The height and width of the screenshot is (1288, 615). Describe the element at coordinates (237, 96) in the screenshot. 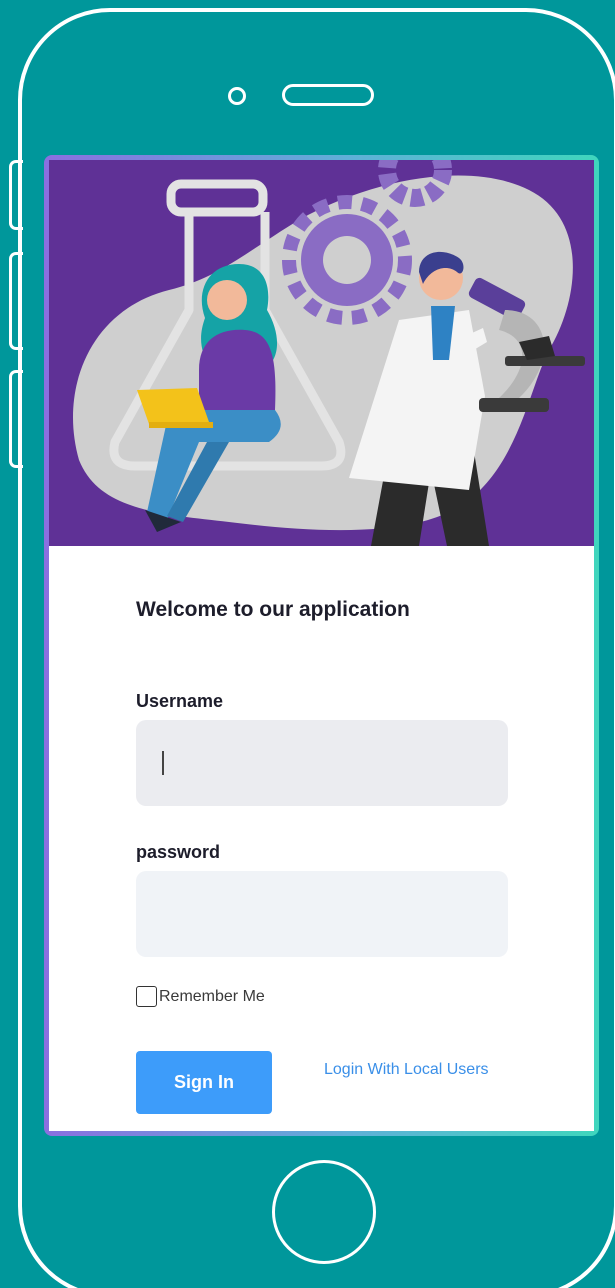

I see `phone-camera-icon` at that location.